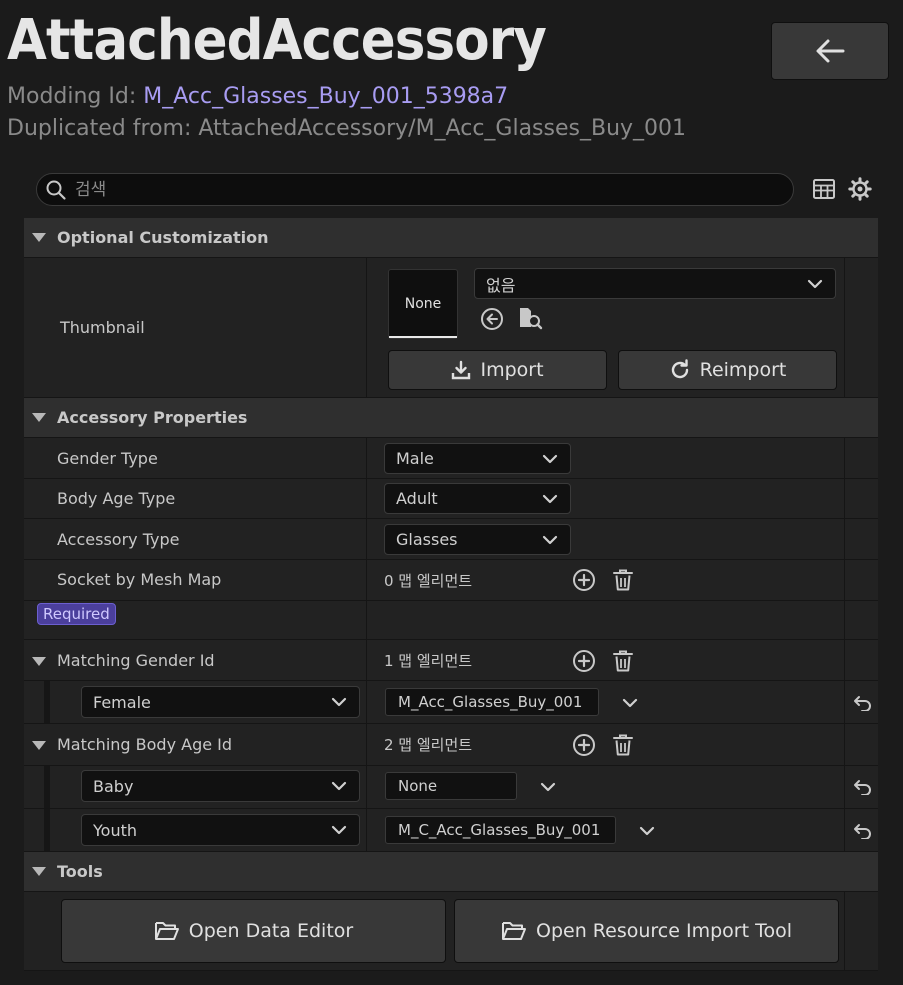 The height and width of the screenshot is (985, 903). I want to click on thumbnail-asset-combo: 없음, so click(655, 283).